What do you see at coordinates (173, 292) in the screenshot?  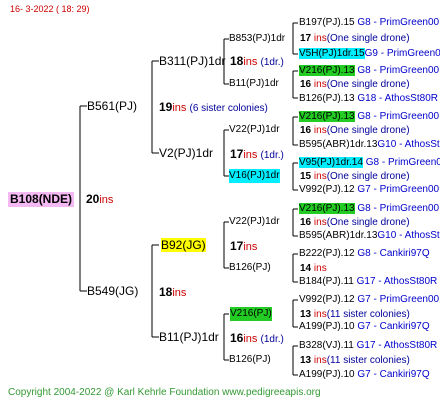 I see `gen1-inbreeding: 18ins` at bounding box center [173, 292].